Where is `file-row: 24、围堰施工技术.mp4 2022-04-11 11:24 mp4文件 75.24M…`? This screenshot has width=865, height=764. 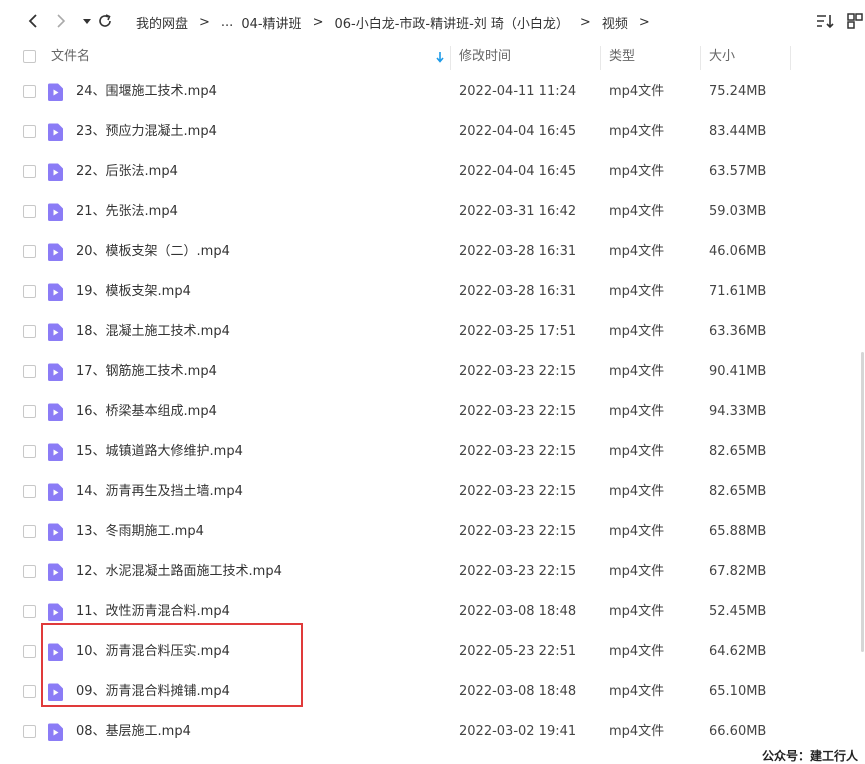
file-row: 24、围堰施工技术.mp4 2022-04-11 11:24 mp4文件 75.24M… is located at coordinates (432, 92).